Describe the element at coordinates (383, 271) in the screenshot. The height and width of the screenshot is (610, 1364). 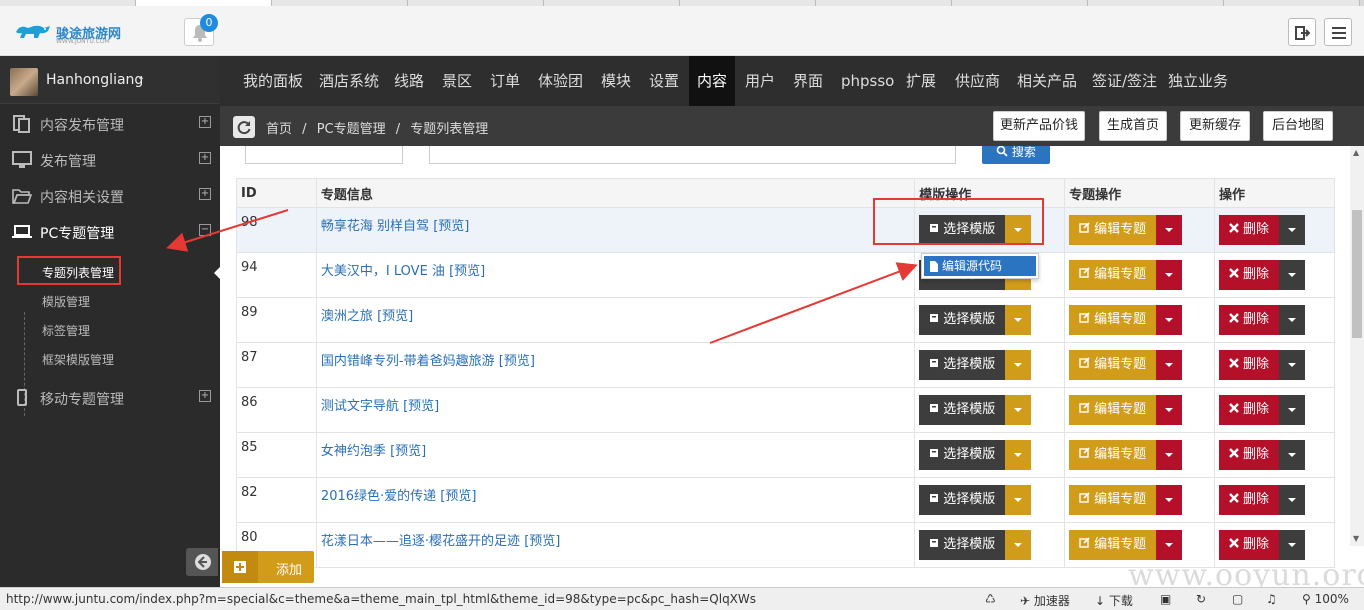
I see `special-title-link: 大美汉中，I LOVE 油` at that location.